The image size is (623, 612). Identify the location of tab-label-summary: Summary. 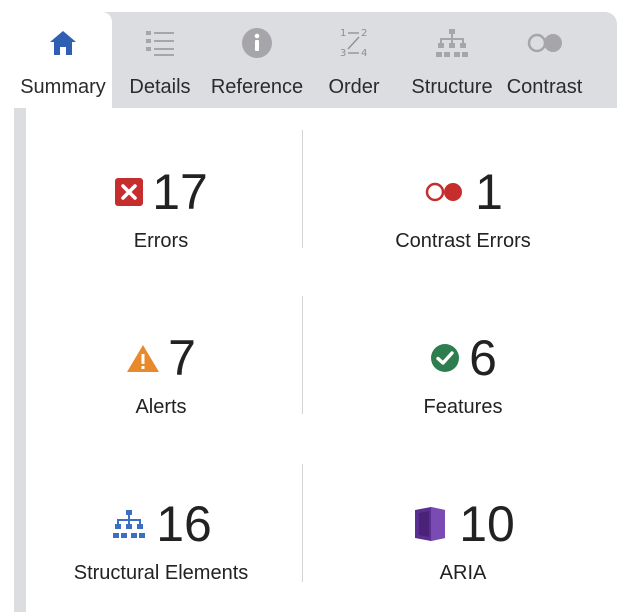
(63, 87).